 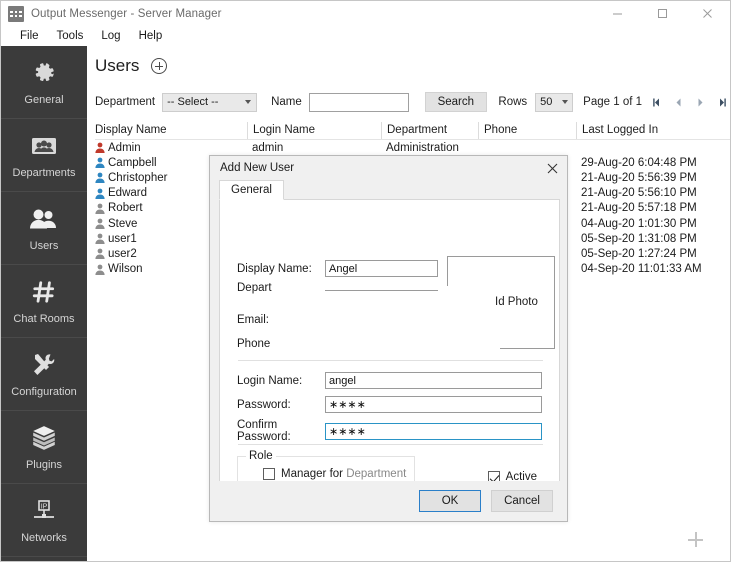 I want to click on search-button: Search, so click(x=455, y=102).